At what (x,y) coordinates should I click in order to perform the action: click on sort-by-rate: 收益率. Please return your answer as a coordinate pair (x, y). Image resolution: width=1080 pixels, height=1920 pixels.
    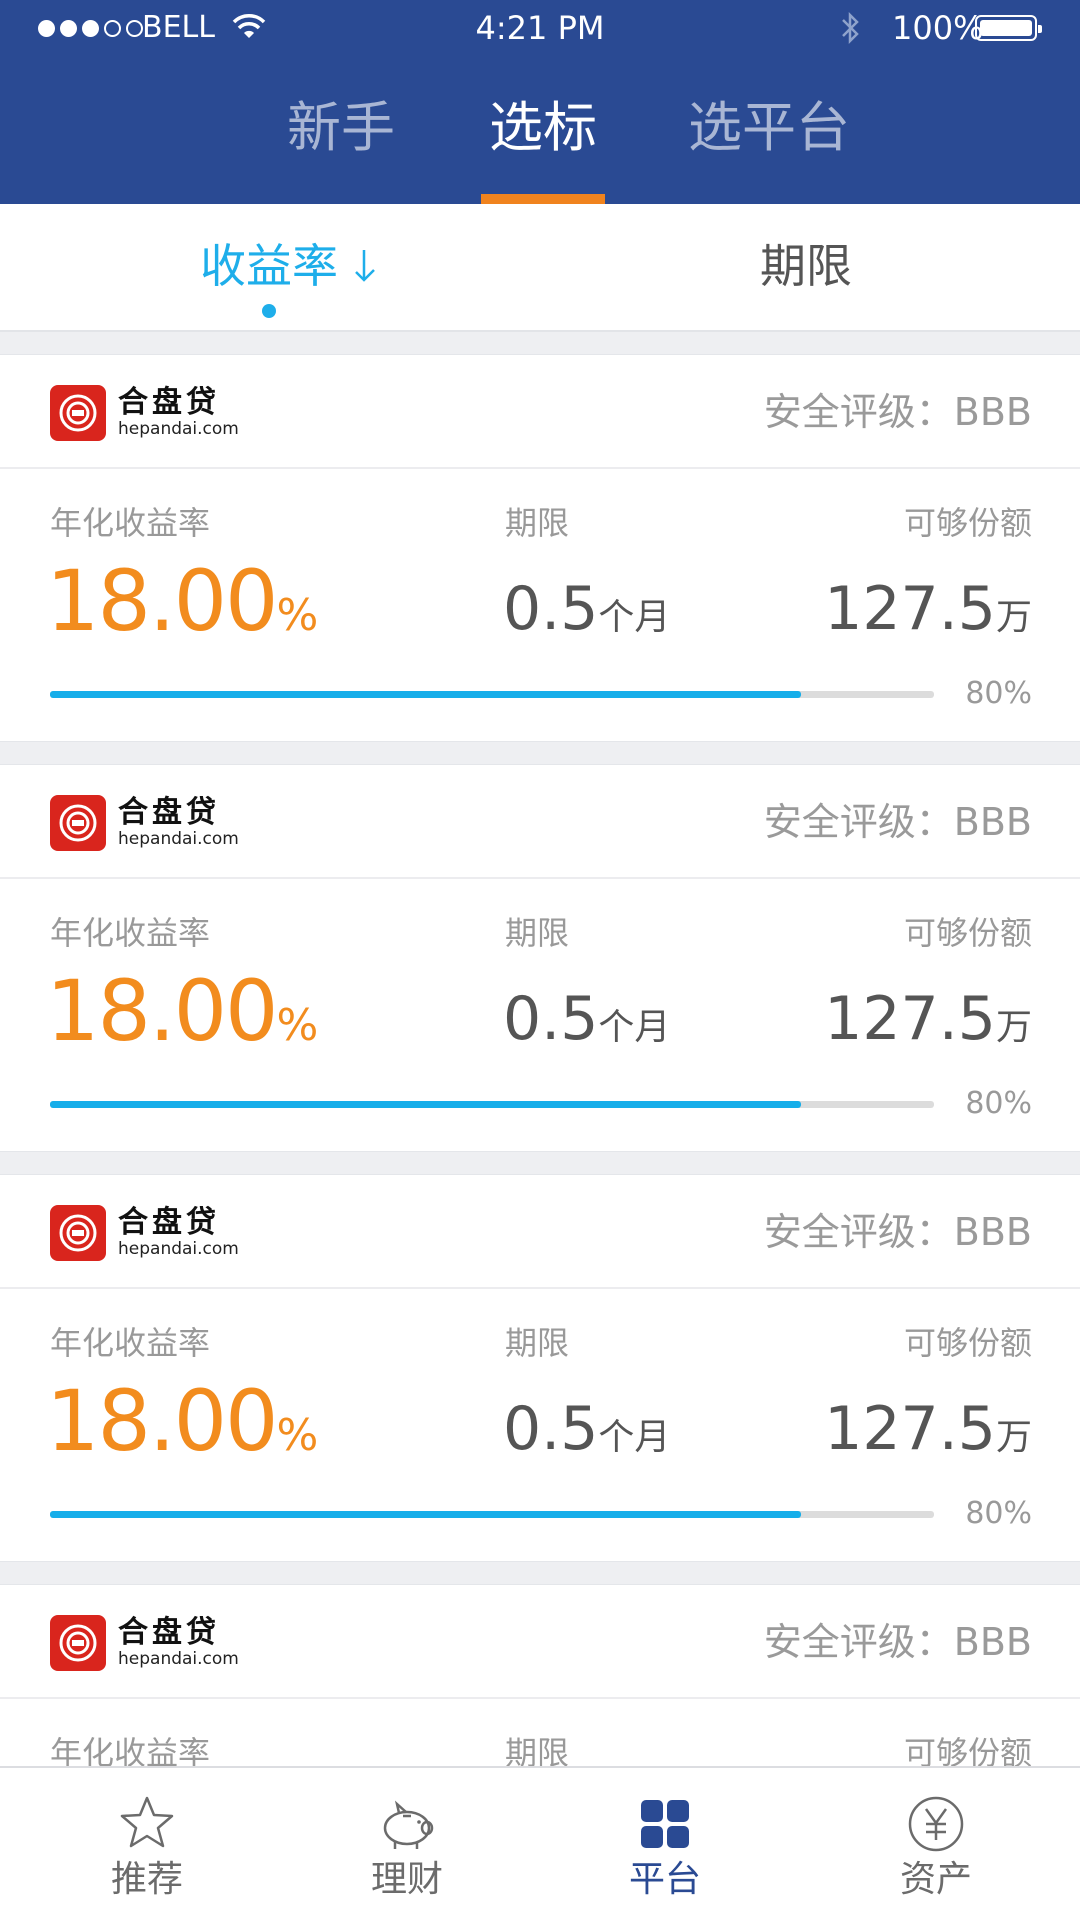
    Looking at the image, I should click on (291, 266).